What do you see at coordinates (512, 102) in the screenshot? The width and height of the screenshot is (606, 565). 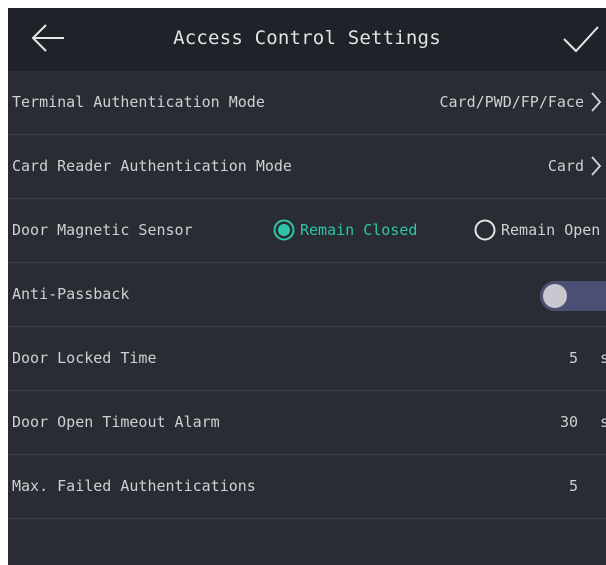 I see `terminal-auth-mode-value: Card/PWD/FP/Face` at bounding box center [512, 102].